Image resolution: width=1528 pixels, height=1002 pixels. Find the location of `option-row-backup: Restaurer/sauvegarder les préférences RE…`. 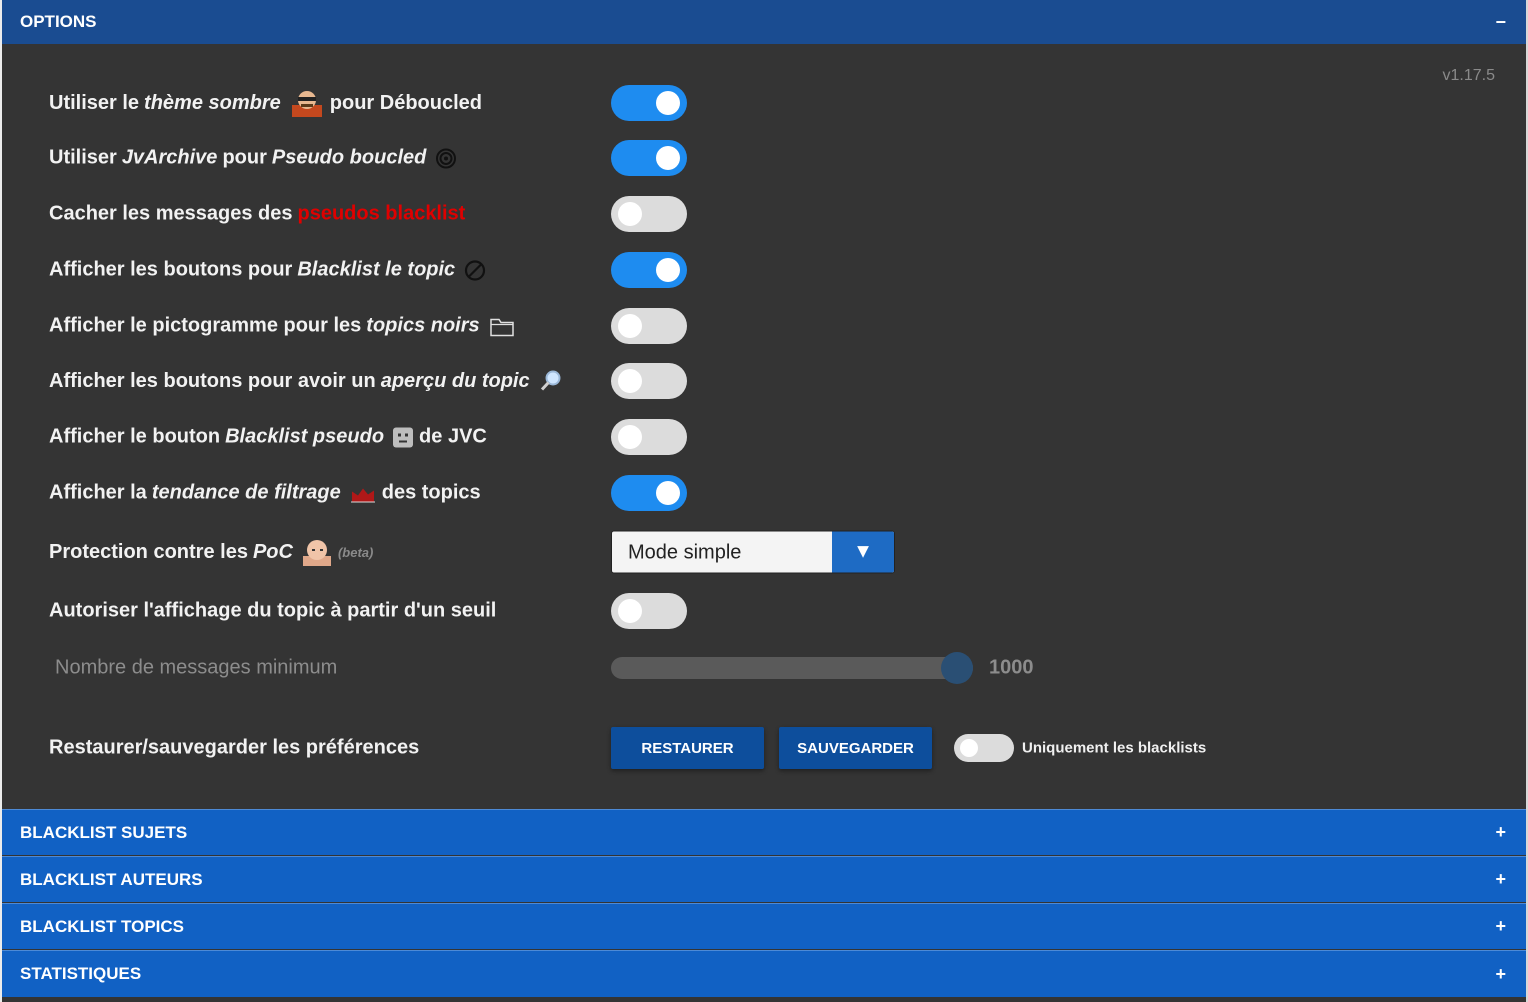

option-row-backup: Restaurer/sauvegarder les préférences RE… is located at coordinates (749, 748).